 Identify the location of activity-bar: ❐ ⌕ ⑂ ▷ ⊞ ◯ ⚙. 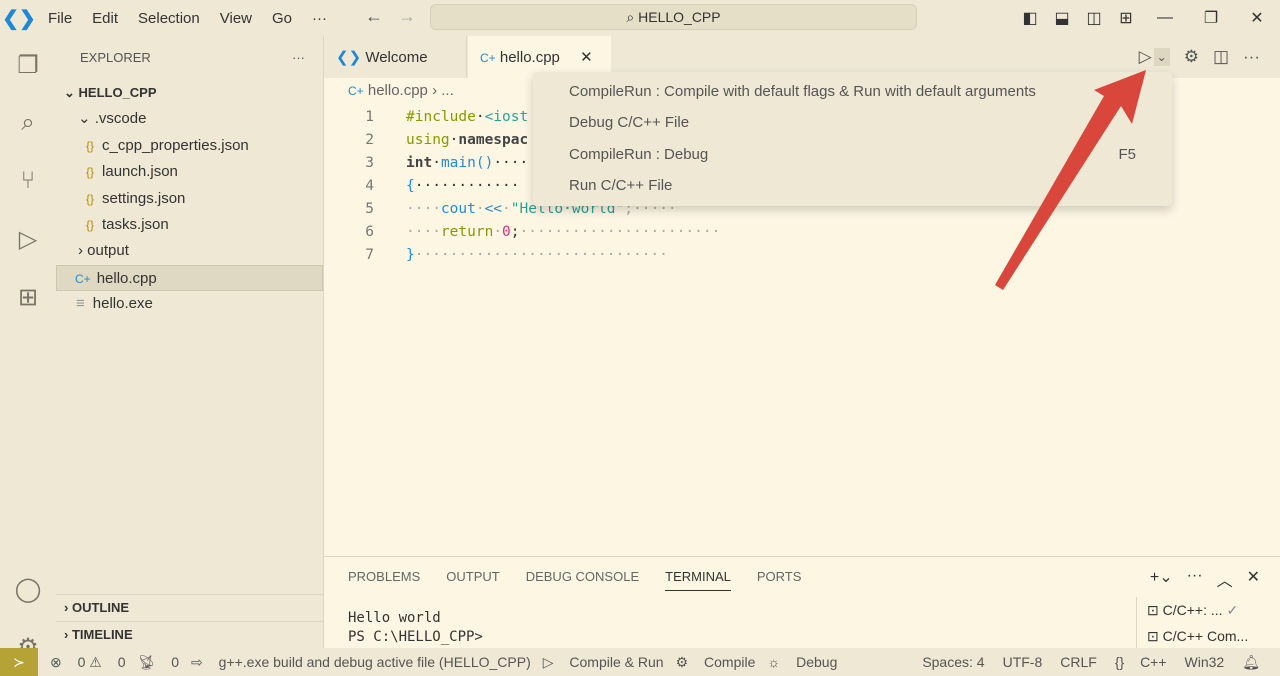
(28, 348).